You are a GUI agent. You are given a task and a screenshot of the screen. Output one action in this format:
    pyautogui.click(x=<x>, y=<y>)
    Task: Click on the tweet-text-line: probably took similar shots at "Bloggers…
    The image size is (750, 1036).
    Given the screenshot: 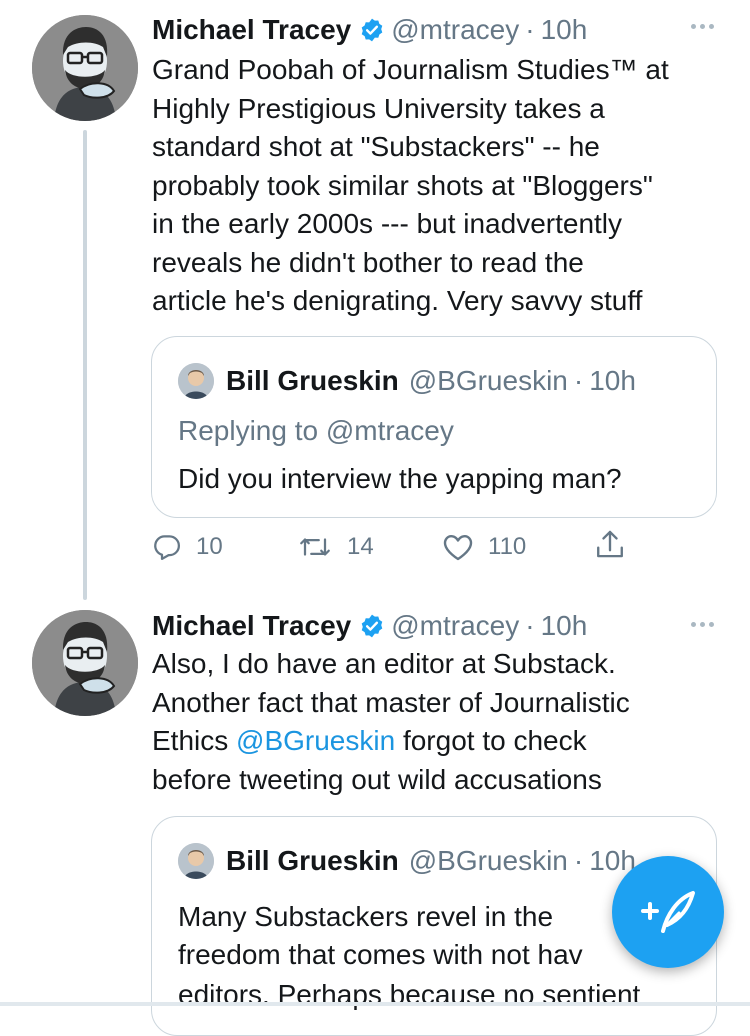 What is the action you would take?
    pyautogui.click(x=402, y=185)
    